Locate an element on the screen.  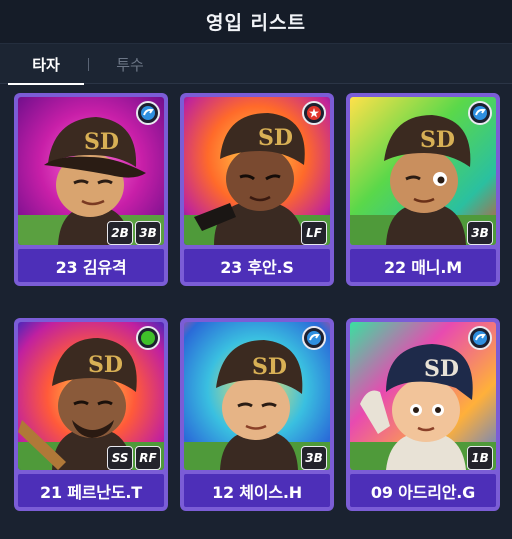
position-tag: 2B is located at coordinates (120, 233).